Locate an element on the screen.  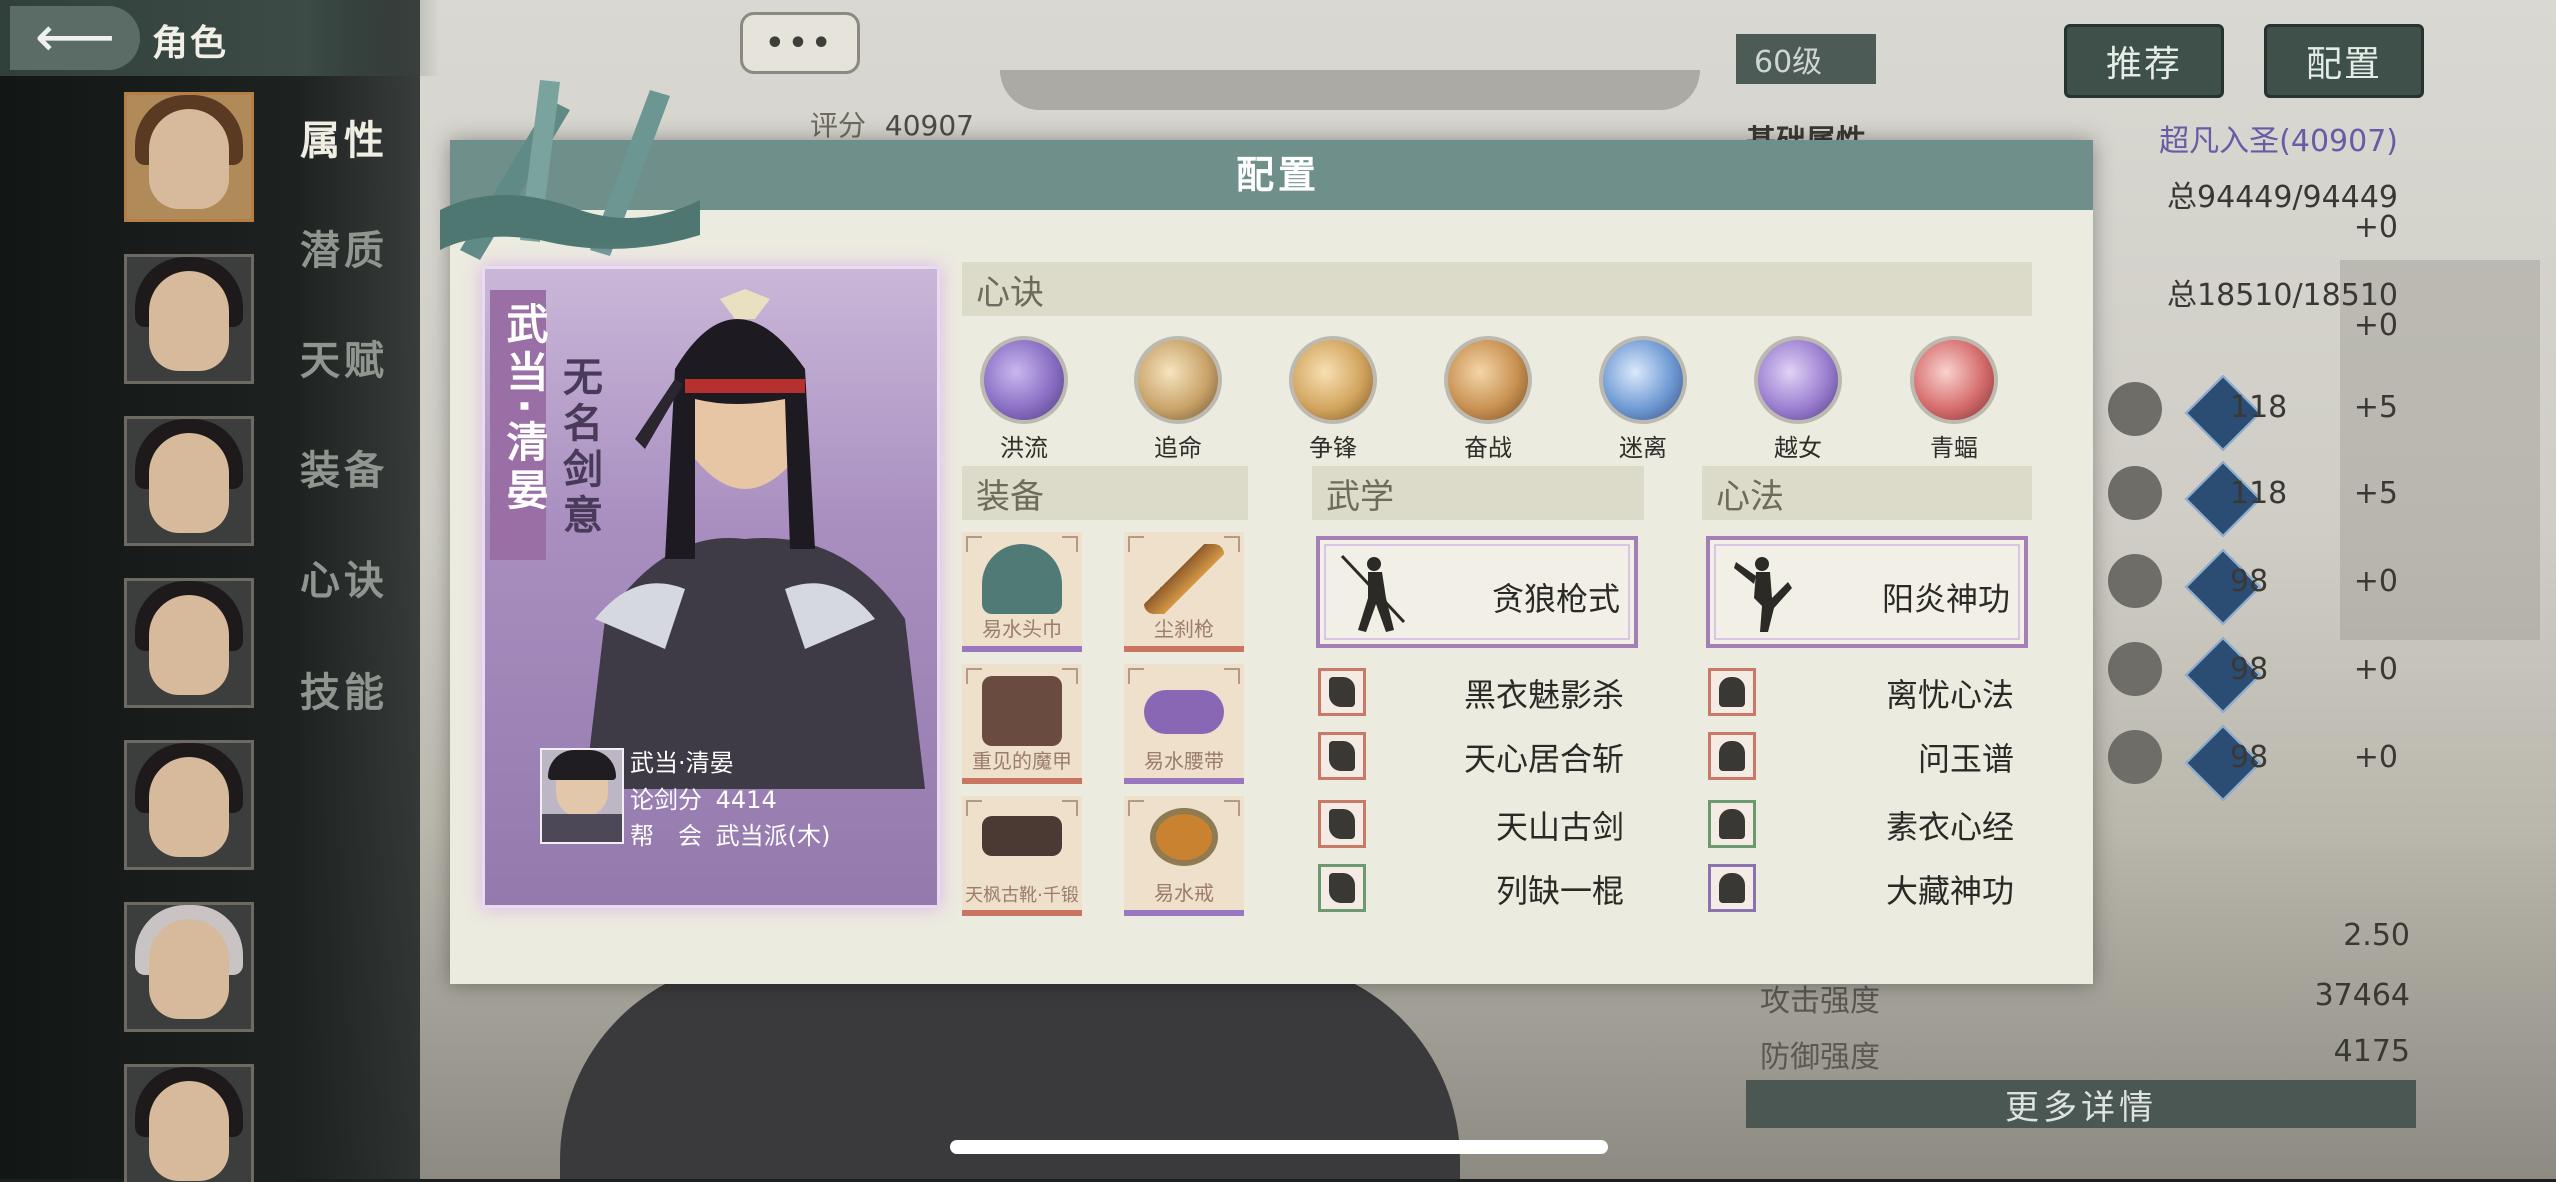
martial-art-name: 天山古剑 is located at coordinates (1559, 827).